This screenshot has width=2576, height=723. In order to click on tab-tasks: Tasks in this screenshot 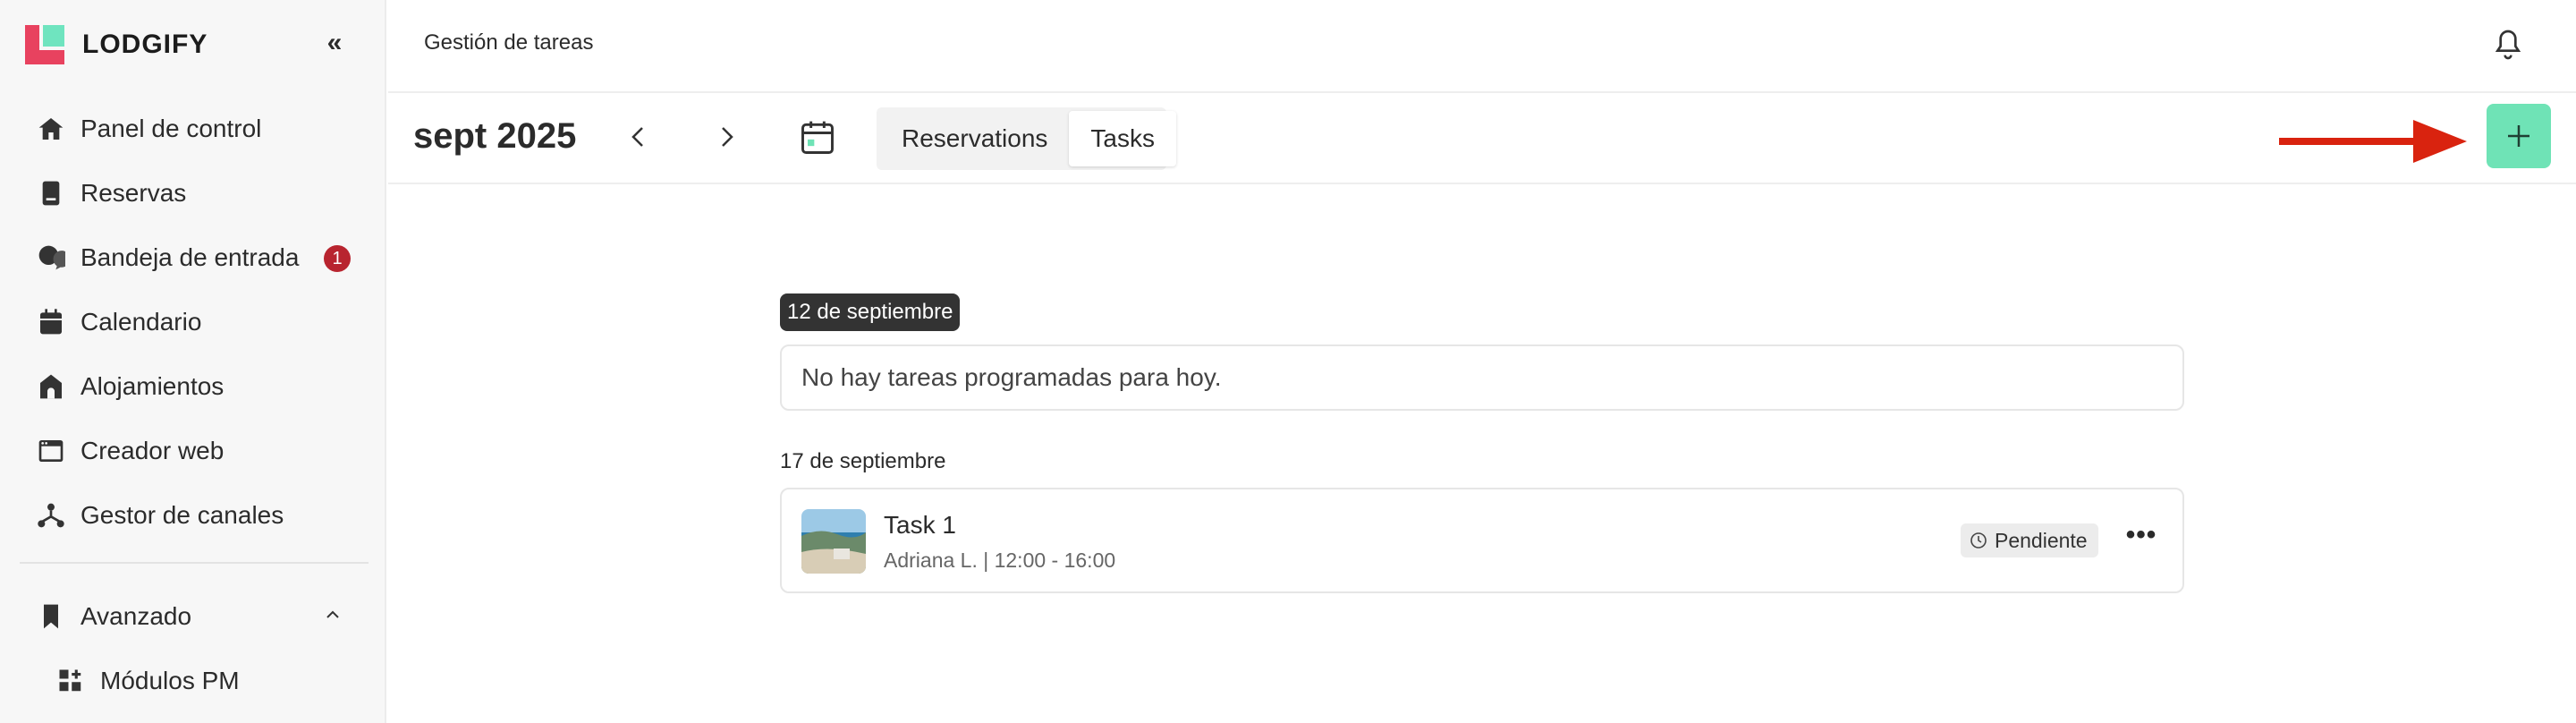, I will do `click(1122, 138)`.